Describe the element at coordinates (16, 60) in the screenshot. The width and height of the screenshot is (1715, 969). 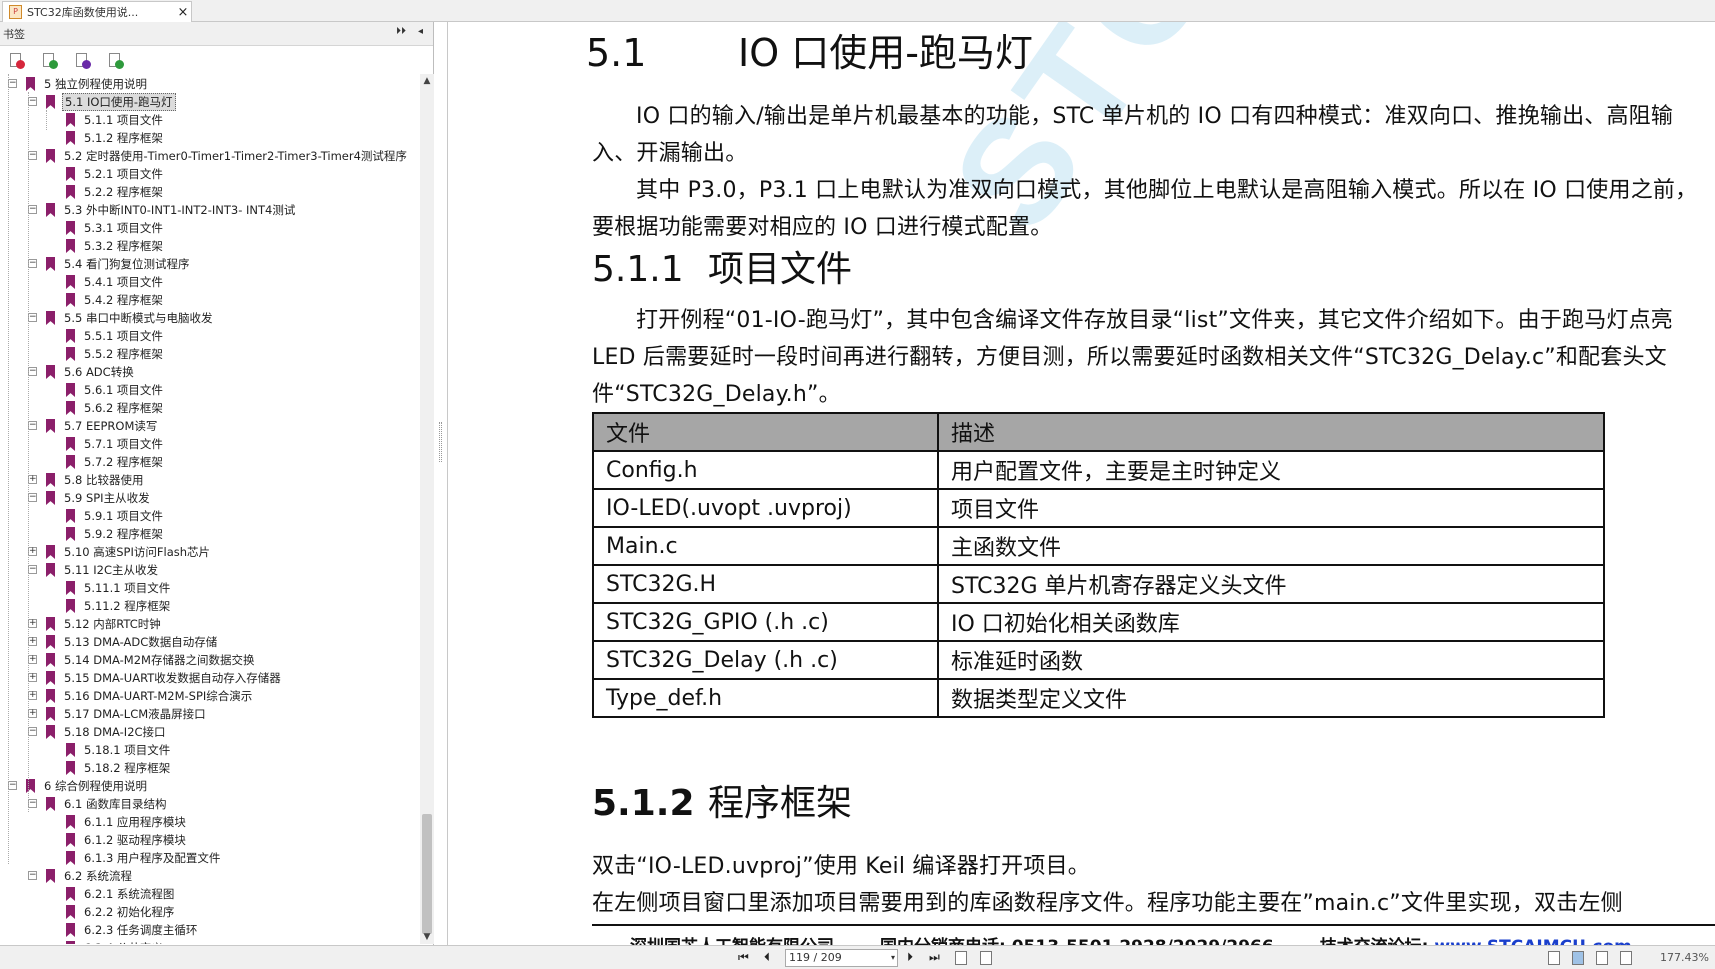
I see `bookmark-delete-icon` at that location.